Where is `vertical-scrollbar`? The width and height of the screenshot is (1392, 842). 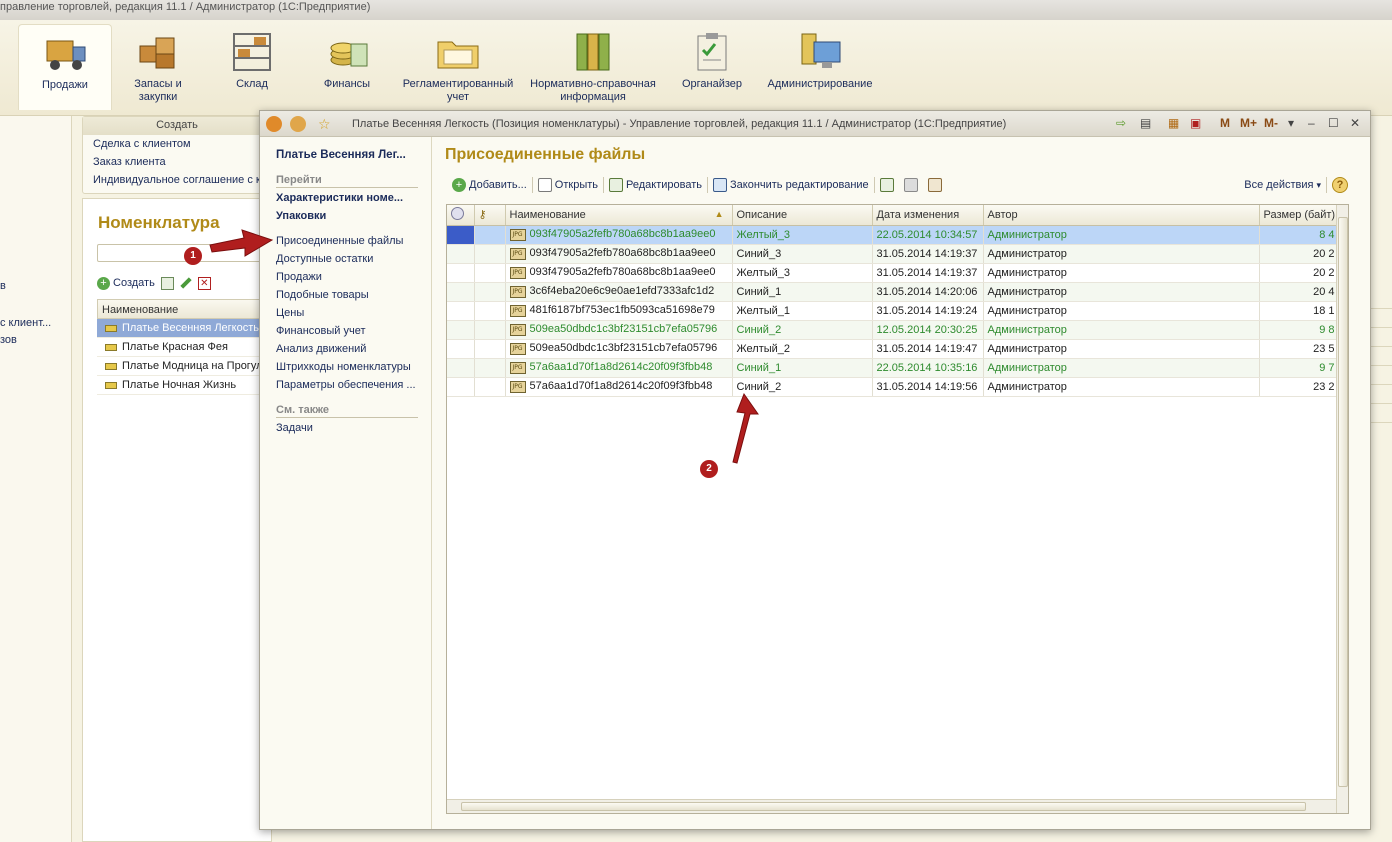 vertical-scrollbar is located at coordinates (1342, 509).